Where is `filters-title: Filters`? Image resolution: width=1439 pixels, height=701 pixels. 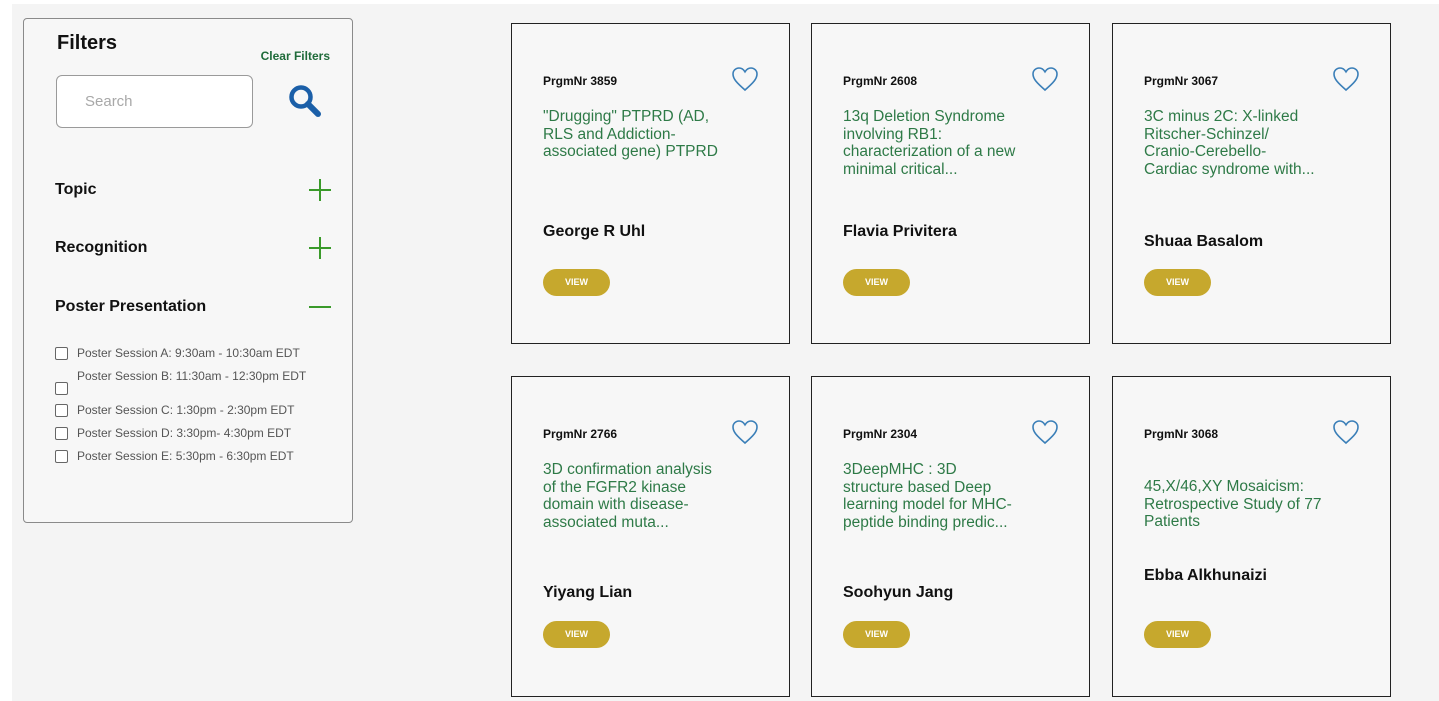 filters-title: Filters is located at coordinates (87, 43).